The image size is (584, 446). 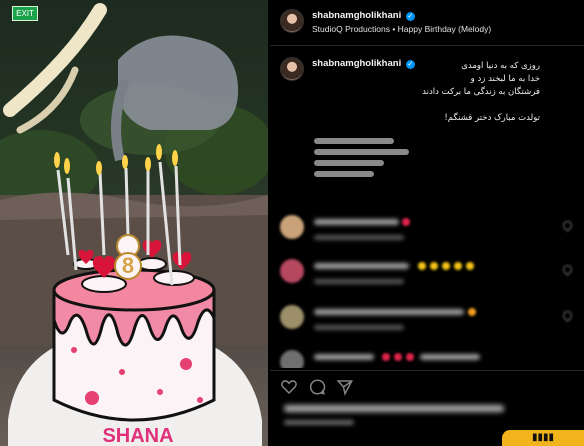 What do you see at coordinates (492, 118) in the screenshot?
I see `caption-line: تولدت مبارک دختر قشنگم!` at bounding box center [492, 118].